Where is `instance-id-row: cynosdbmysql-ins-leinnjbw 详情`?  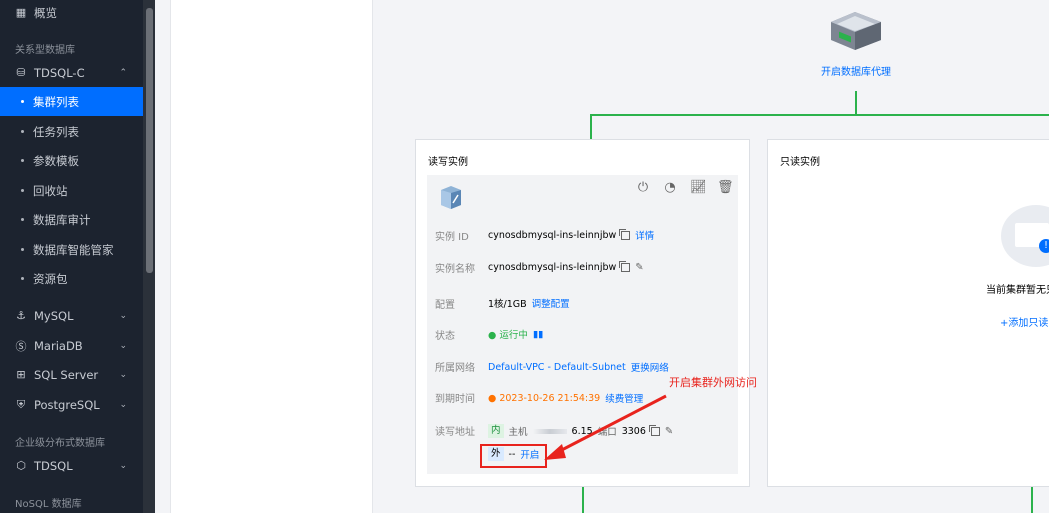 instance-id-row: cynosdbmysql-ins-leinnjbw 详情 is located at coordinates (571, 235).